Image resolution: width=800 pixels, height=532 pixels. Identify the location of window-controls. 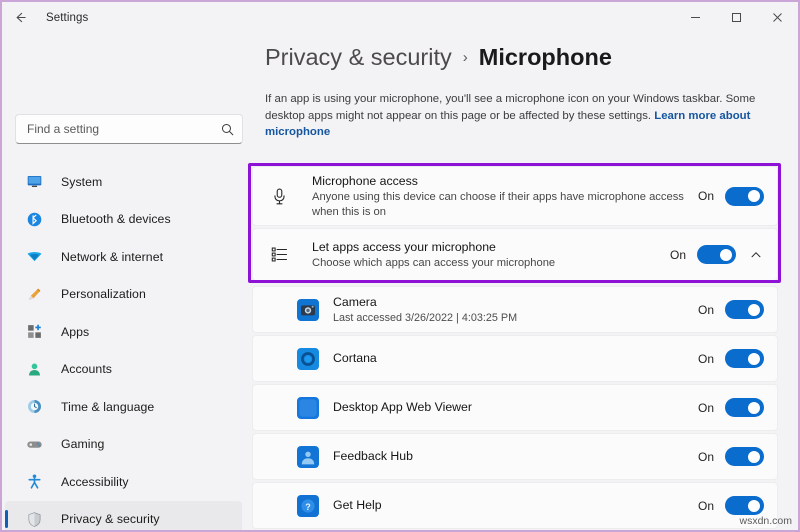
(736, 17).